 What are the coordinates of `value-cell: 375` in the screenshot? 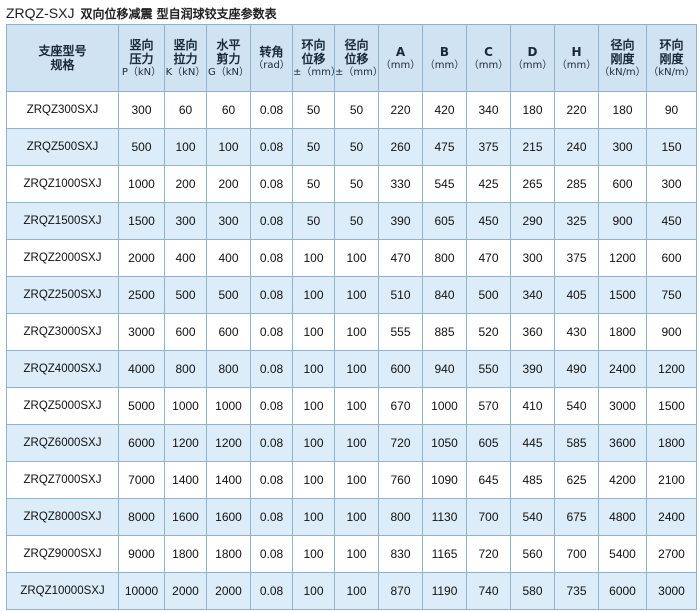 It's located at (488, 147).